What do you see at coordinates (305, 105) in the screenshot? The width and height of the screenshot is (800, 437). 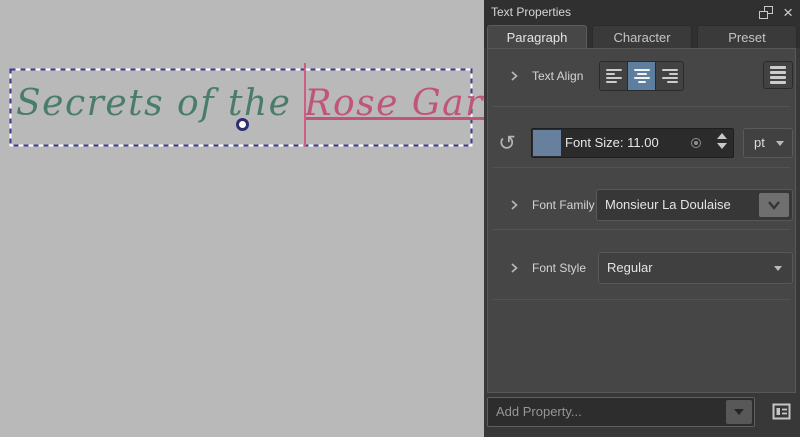 I see `text-cursor-caret` at bounding box center [305, 105].